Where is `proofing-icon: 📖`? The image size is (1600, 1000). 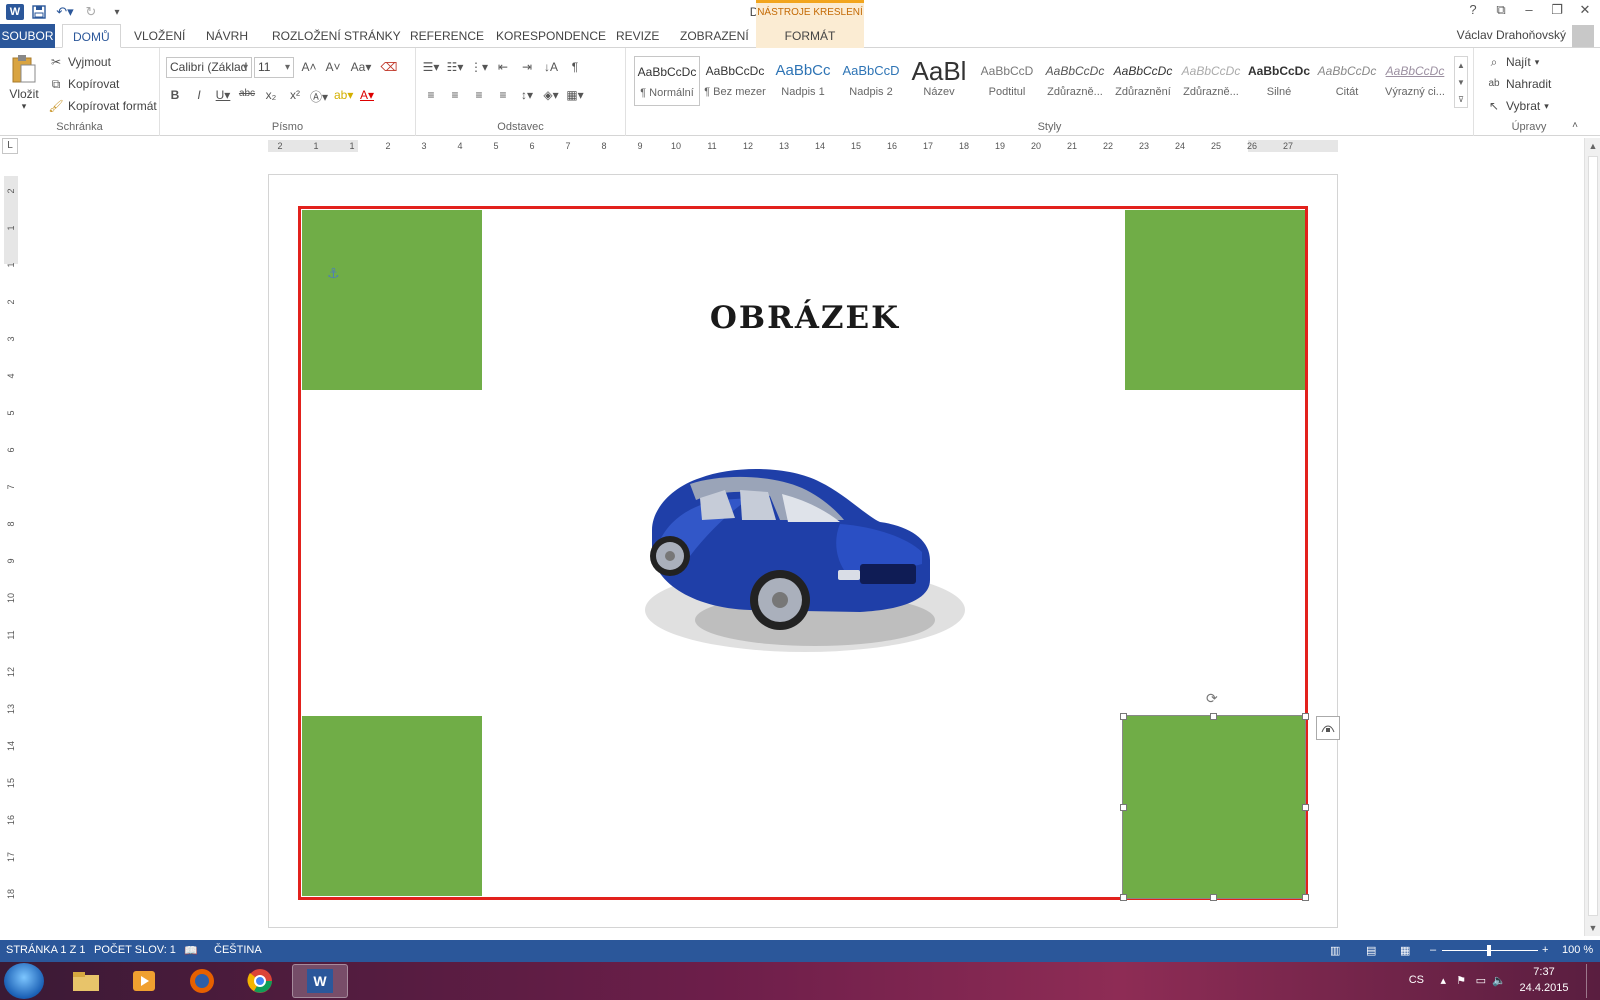 proofing-icon: 📖 is located at coordinates (191, 950).